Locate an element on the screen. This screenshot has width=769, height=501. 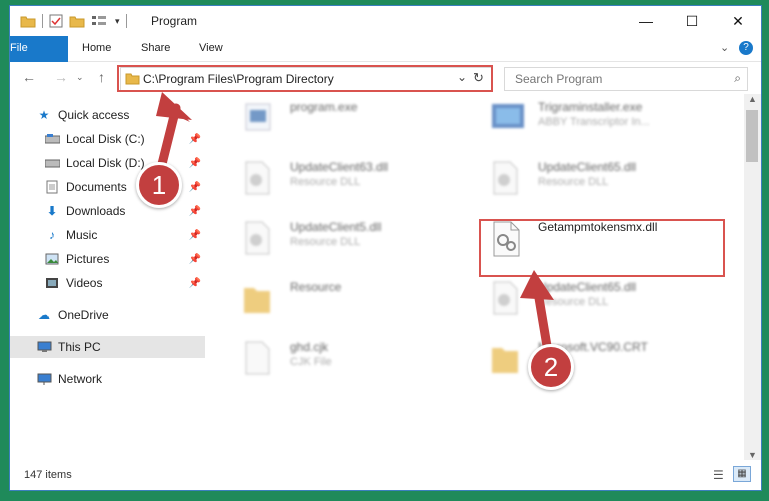
documents-icon is located at coordinates (52, 187).